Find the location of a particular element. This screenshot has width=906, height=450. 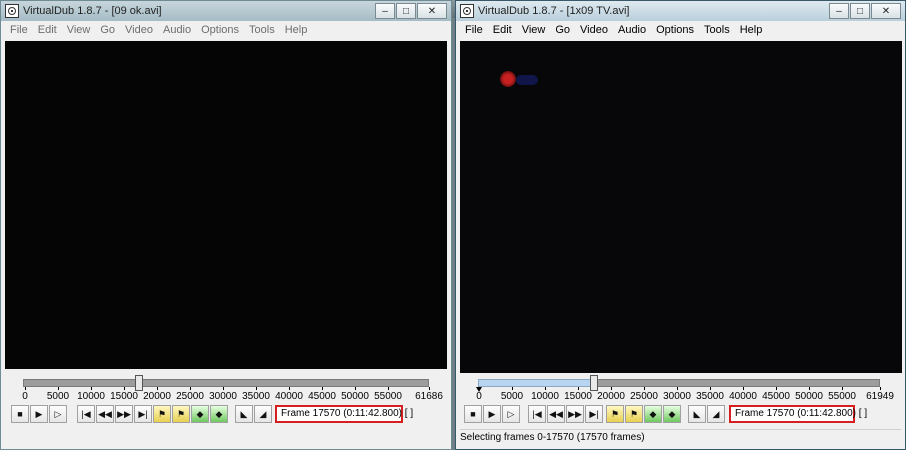

tick-label: 61686 is located at coordinates (429, 396).